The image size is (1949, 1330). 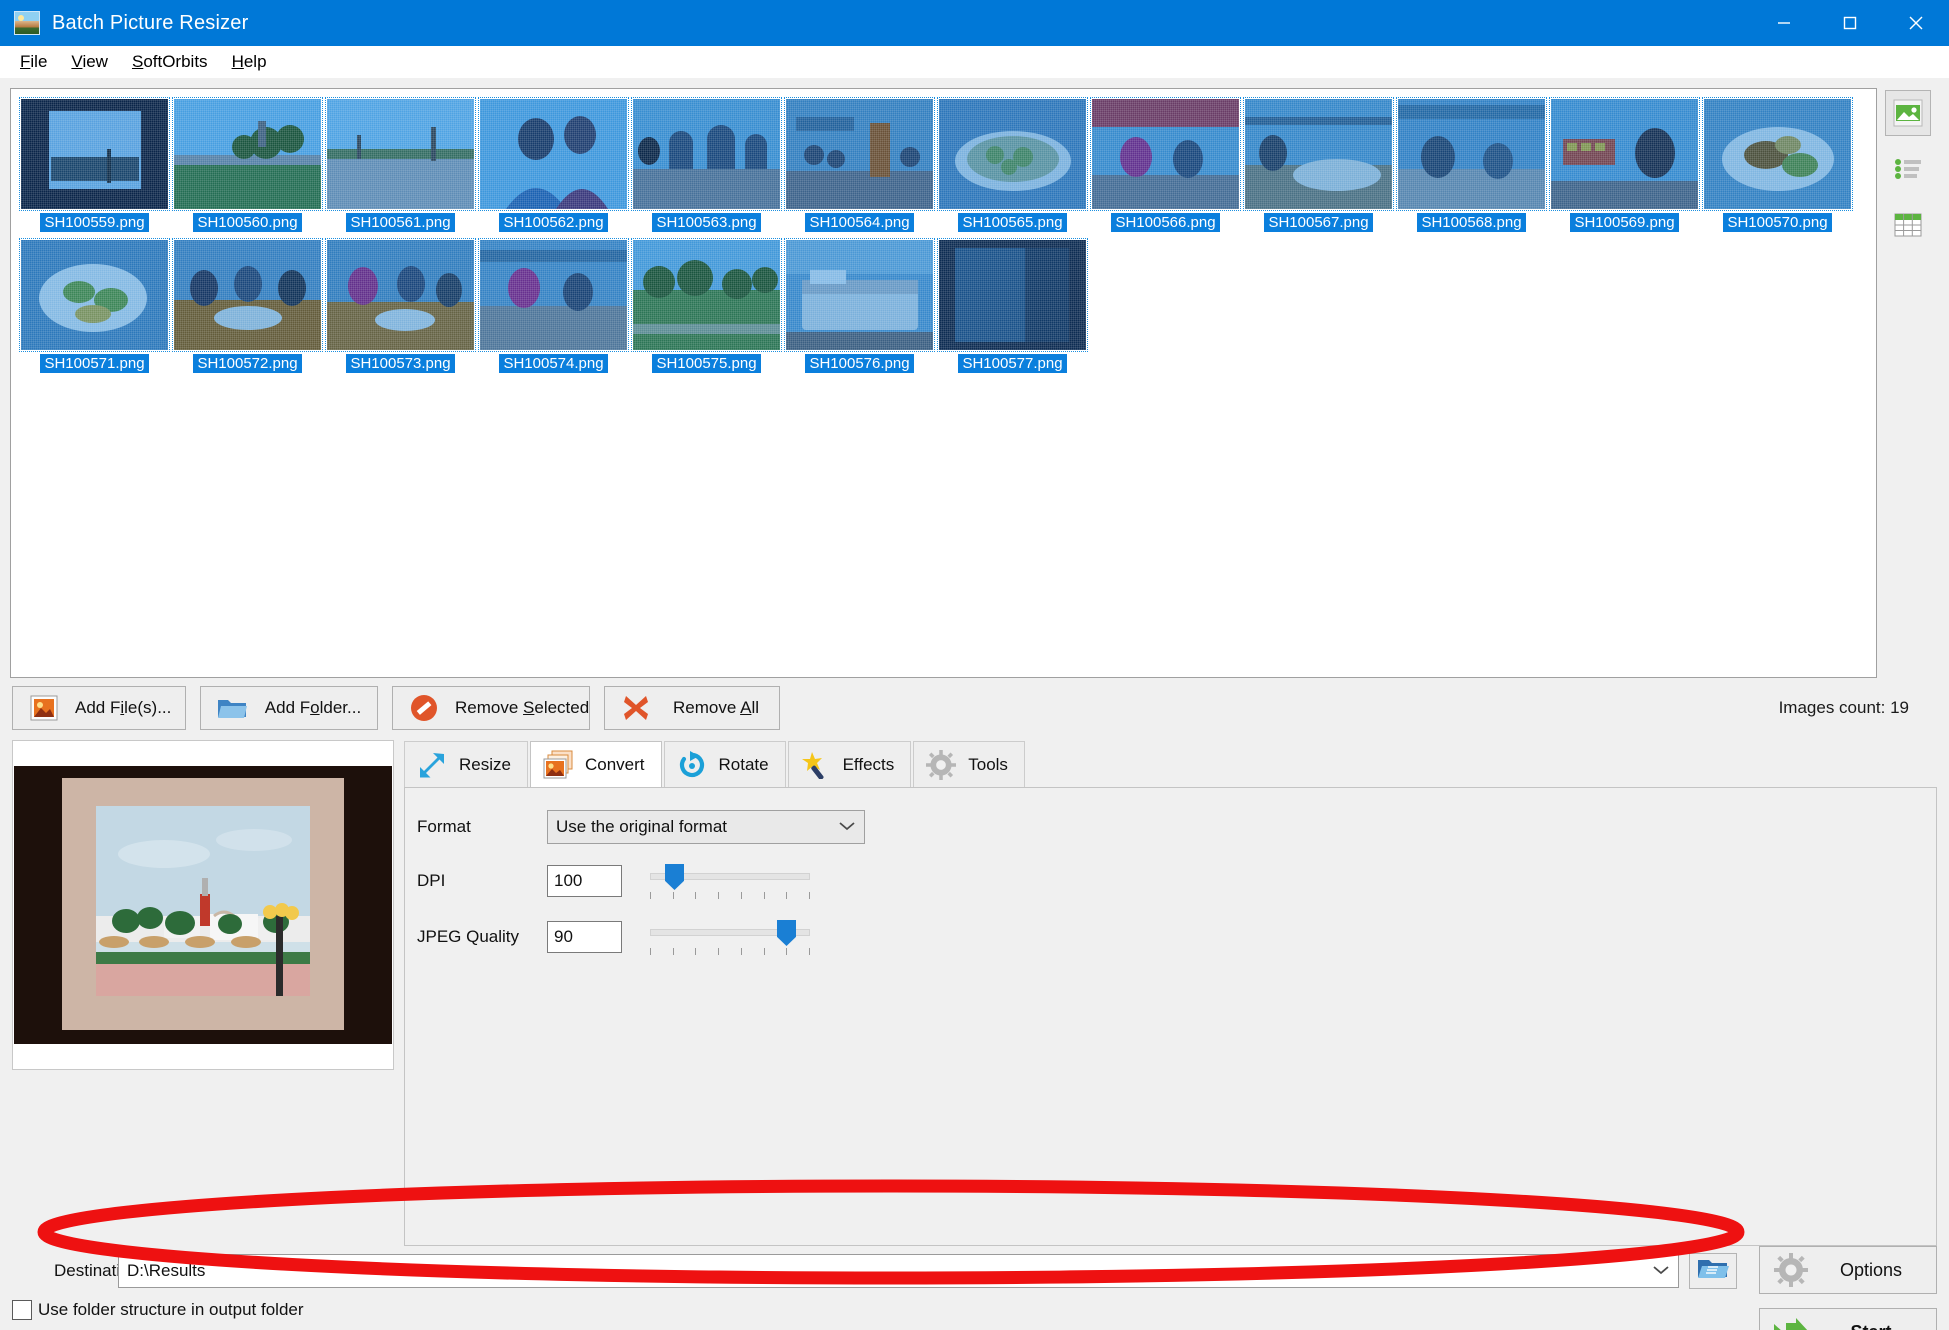 What do you see at coordinates (1908, 113) in the screenshot?
I see `thumbnail-view-button` at bounding box center [1908, 113].